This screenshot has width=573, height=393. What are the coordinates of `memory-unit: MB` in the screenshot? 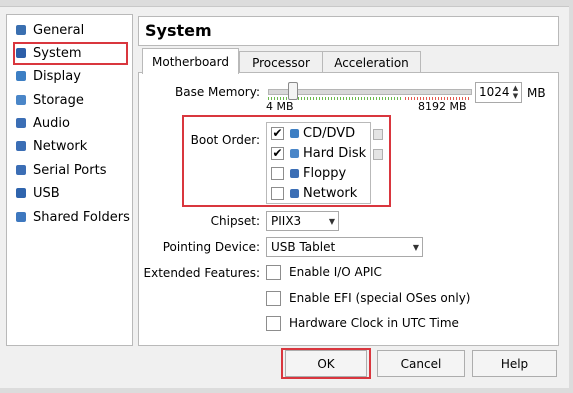 It's located at (536, 93).